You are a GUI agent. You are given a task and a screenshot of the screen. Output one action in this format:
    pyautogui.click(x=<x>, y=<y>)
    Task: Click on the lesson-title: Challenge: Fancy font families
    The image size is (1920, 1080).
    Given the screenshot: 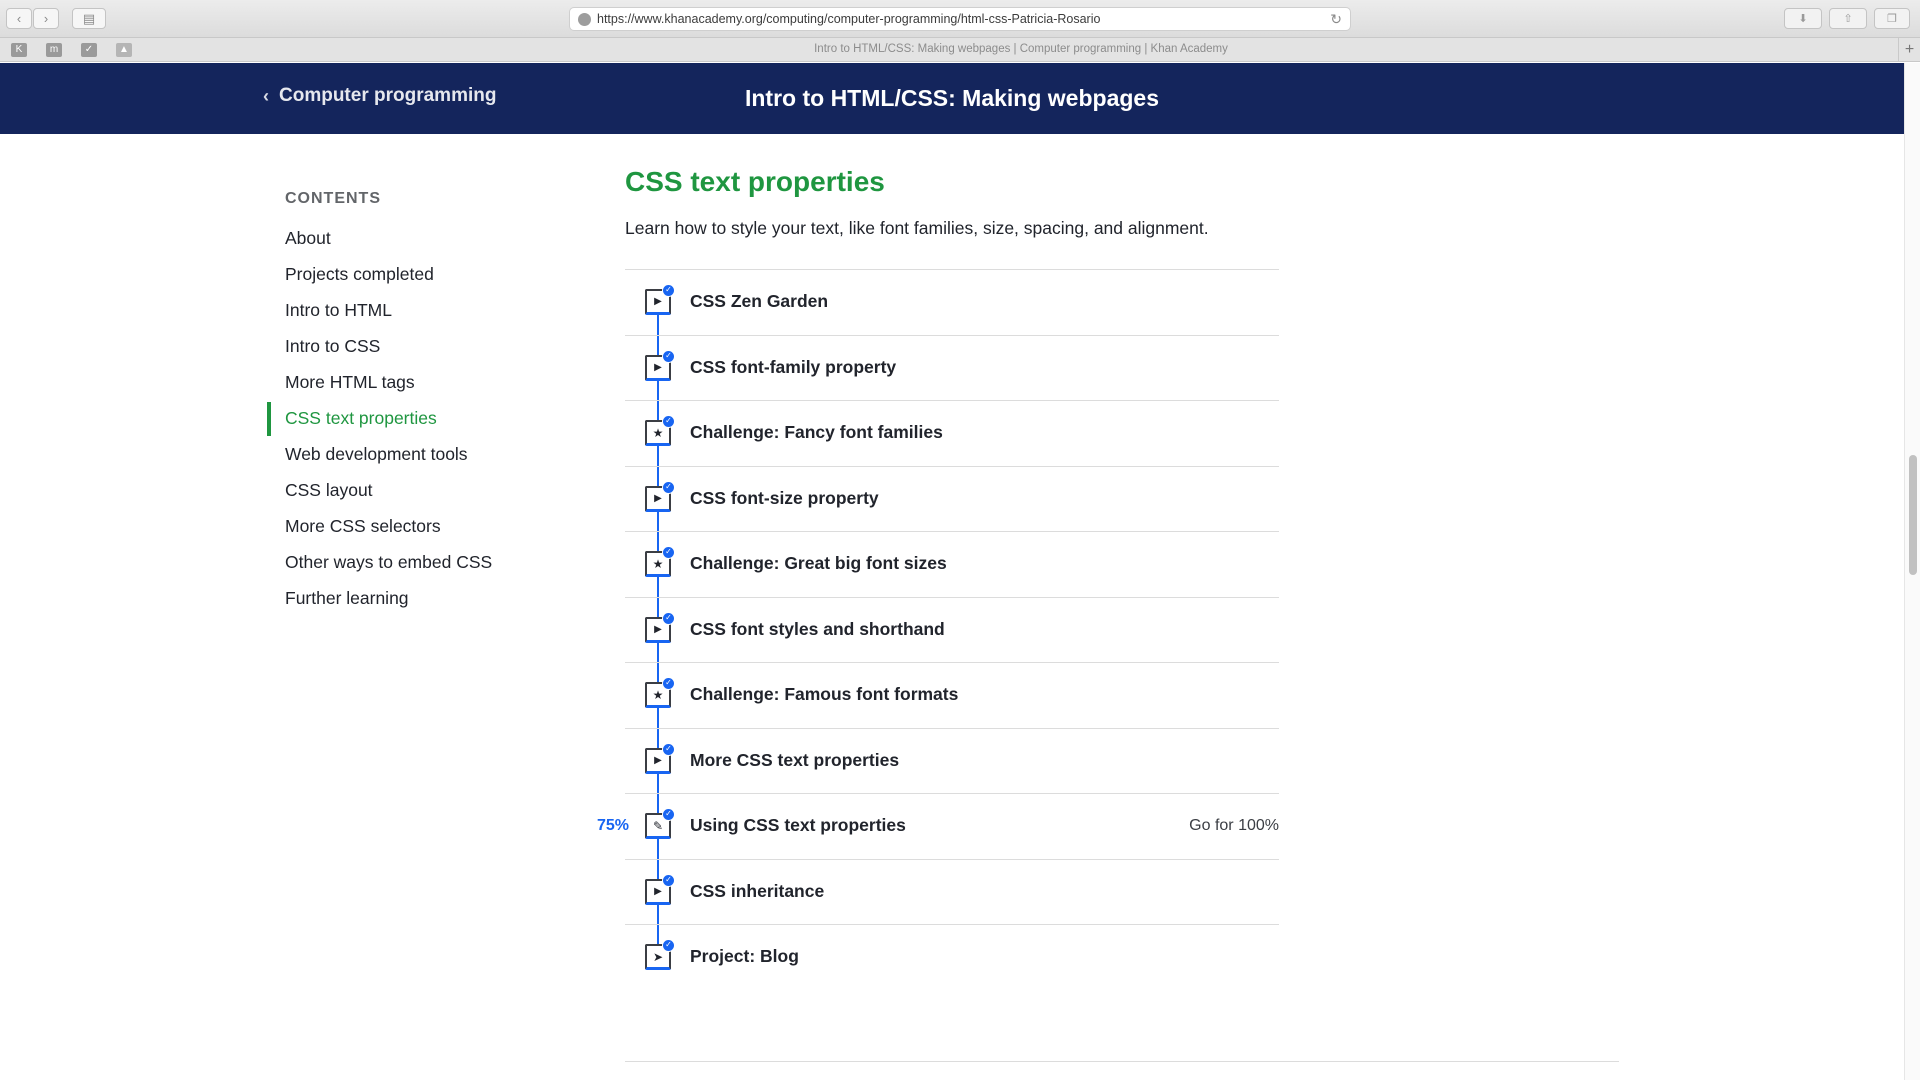 What is the action you would take?
    pyautogui.click(x=816, y=432)
    